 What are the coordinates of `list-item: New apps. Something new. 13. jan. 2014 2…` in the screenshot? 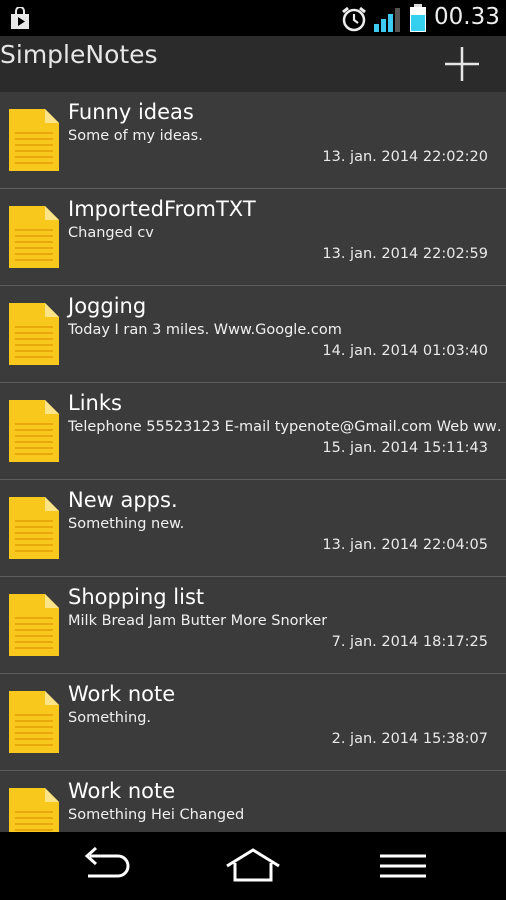 It's located at (253, 528).